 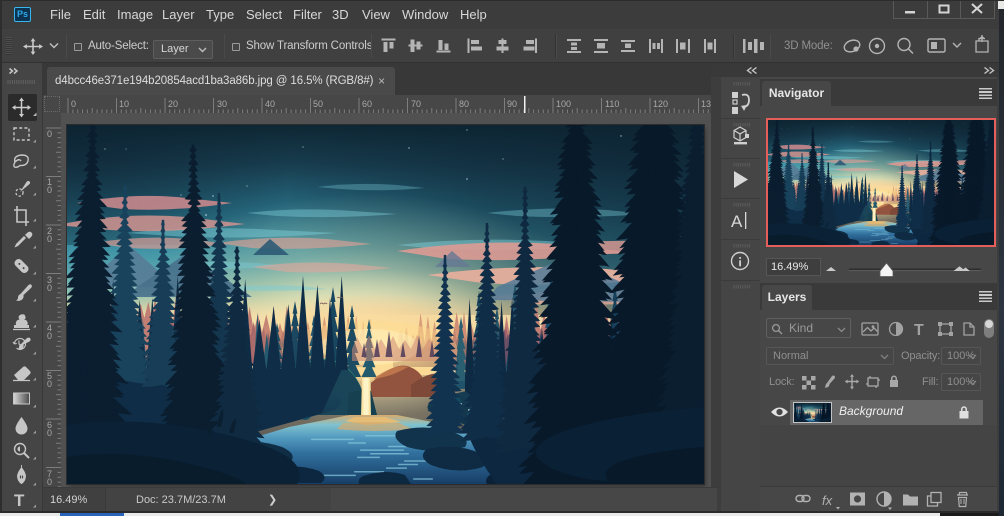 What do you see at coordinates (827, 500) in the screenshot?
I see `svg-text: fx` at bounding box center [827, 500].